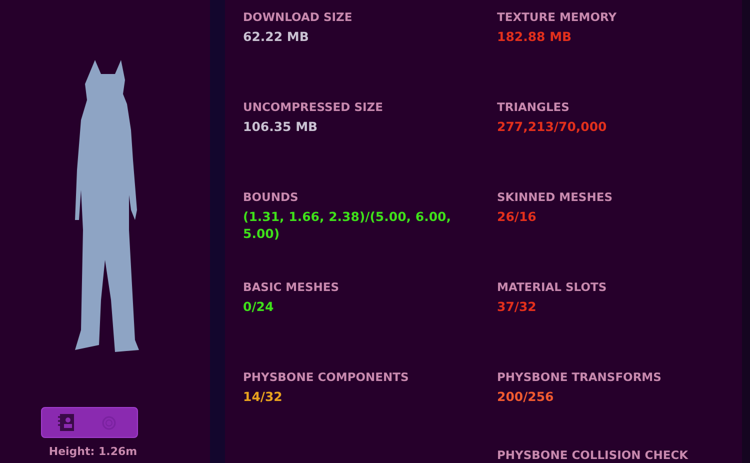 The image size is (750, 463). I want to click on stat-label: TEXTURE MEMORY, so click(557, 17).